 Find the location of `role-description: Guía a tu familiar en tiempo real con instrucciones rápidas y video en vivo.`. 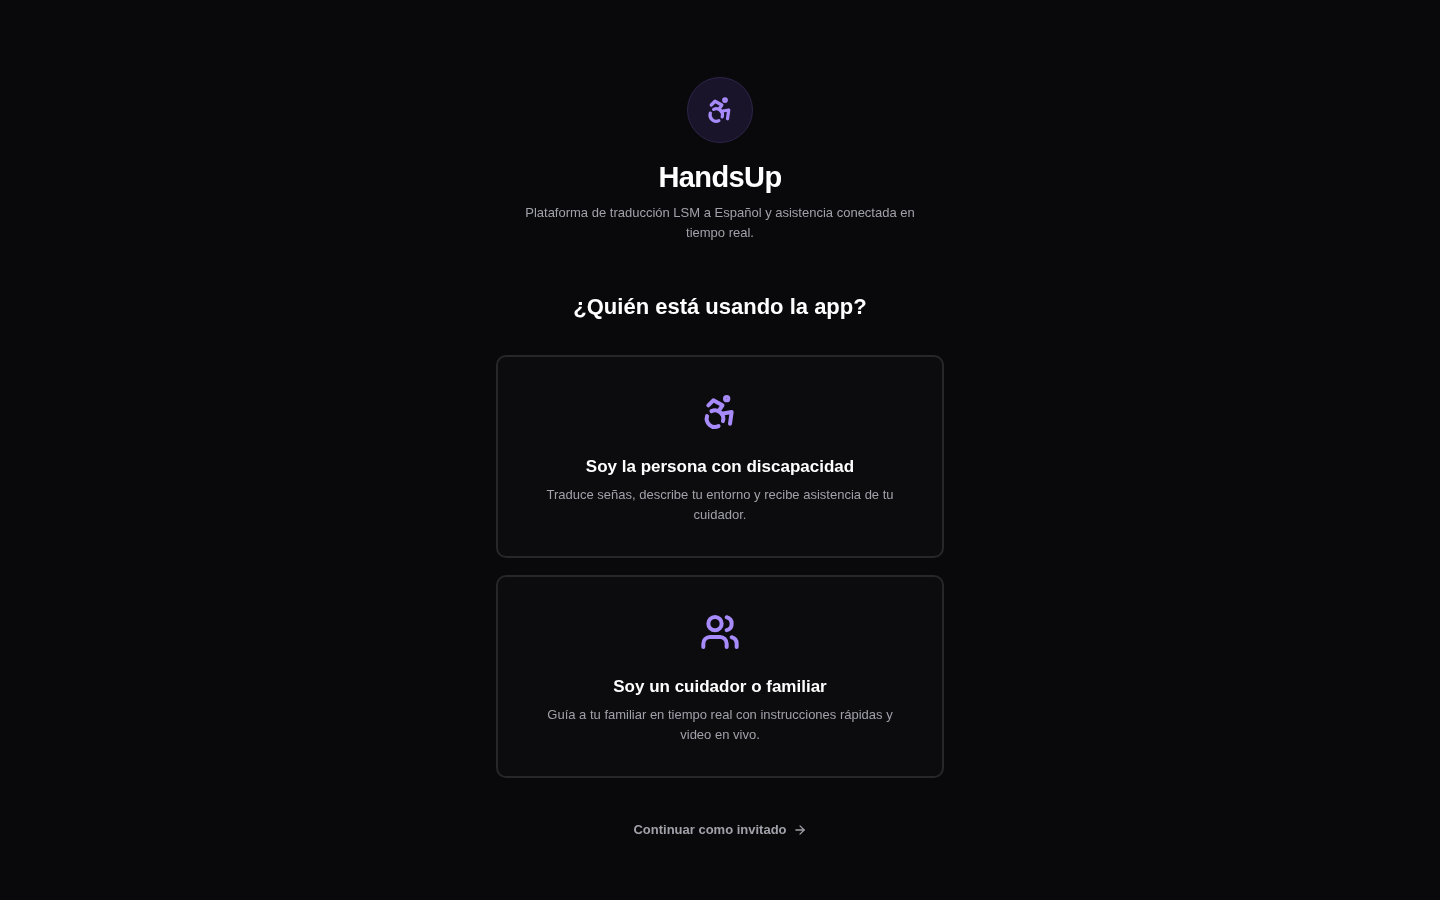

role-description: Guía a tu familiar en tiempo real con instrucciones rápidas y video en vivo. is located at coordinates (720, 725).